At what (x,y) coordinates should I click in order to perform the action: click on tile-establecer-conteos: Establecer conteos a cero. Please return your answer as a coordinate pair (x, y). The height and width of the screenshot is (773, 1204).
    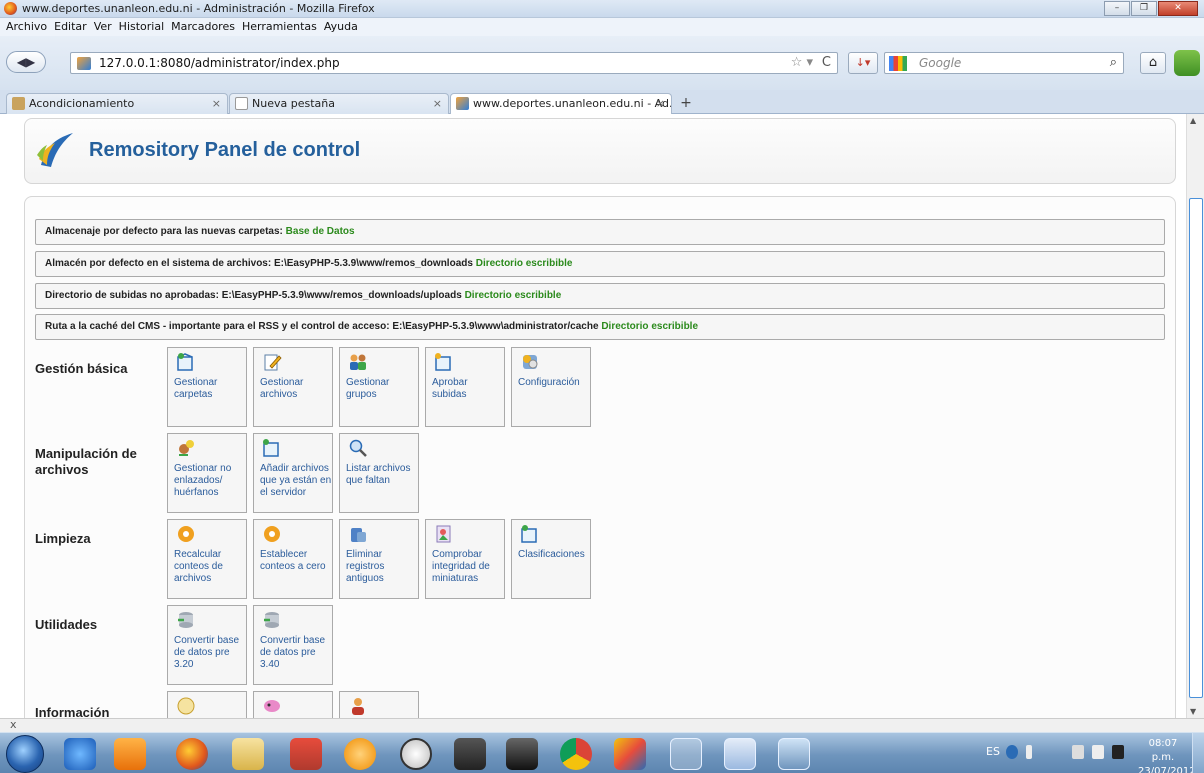
    Looking at the image, I should click on (293, 559).